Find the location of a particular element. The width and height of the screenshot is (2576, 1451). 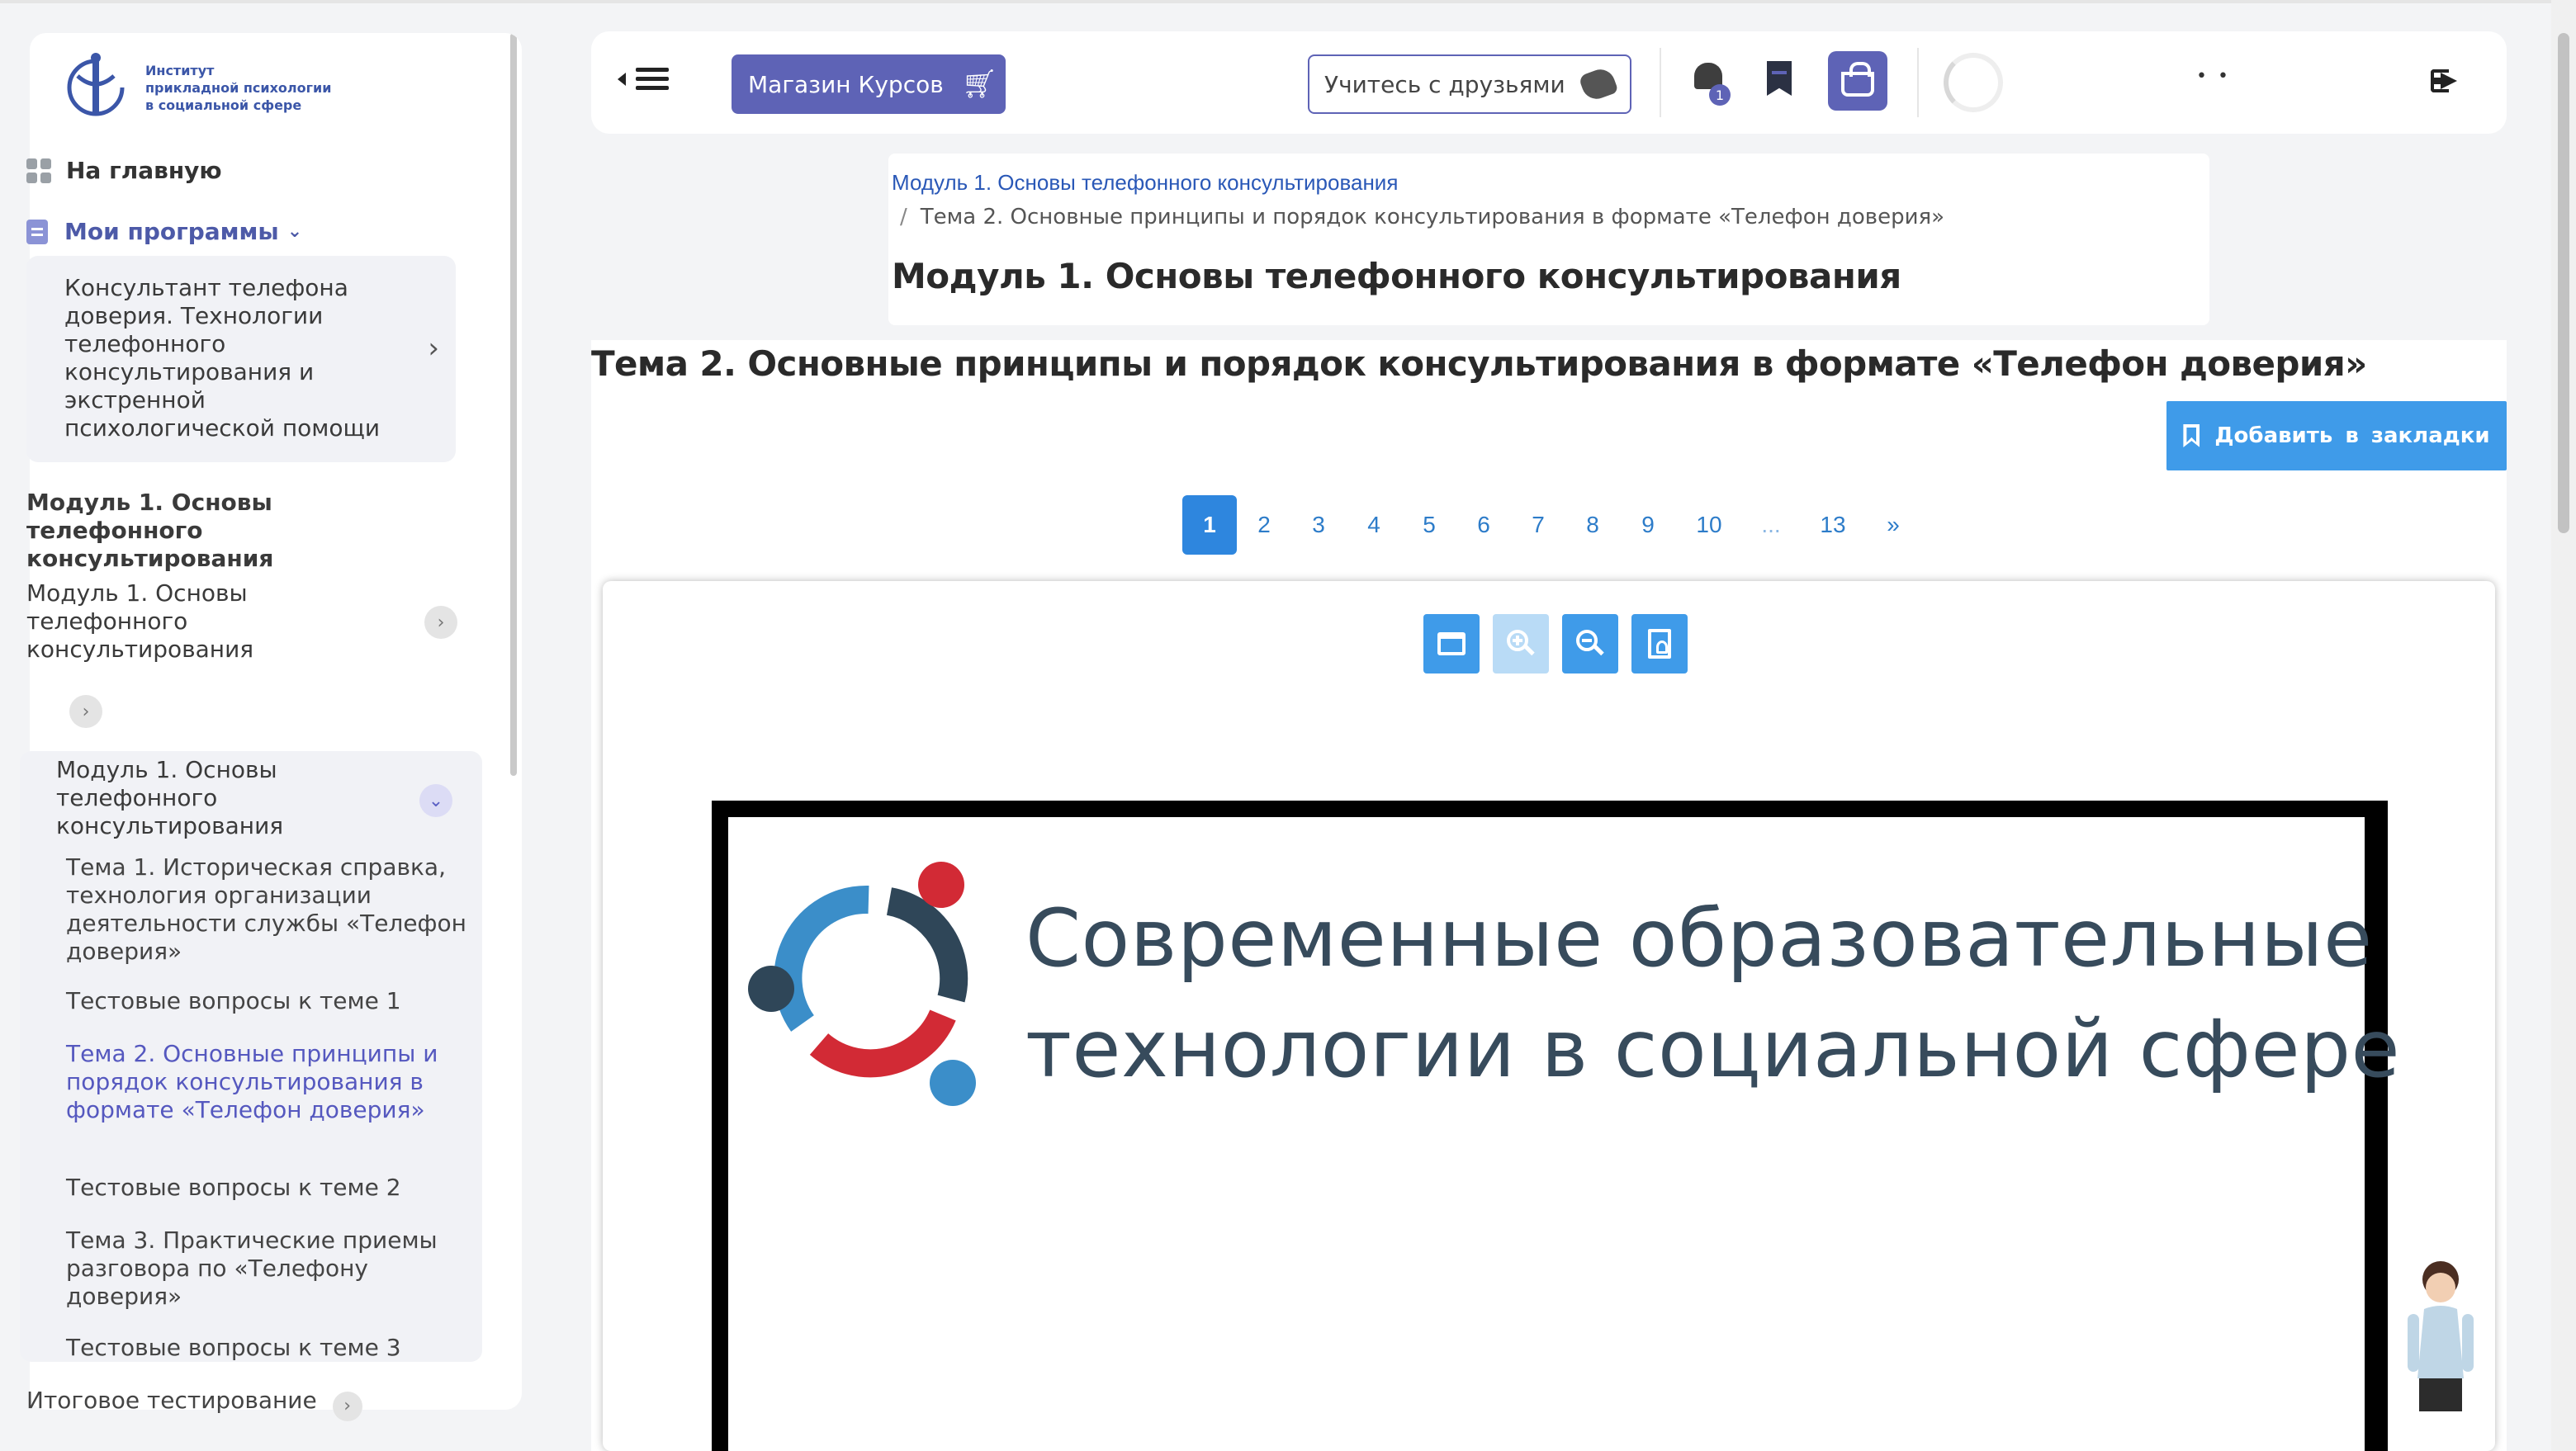

page-scrollbar is located at coordinates (2563, 725).